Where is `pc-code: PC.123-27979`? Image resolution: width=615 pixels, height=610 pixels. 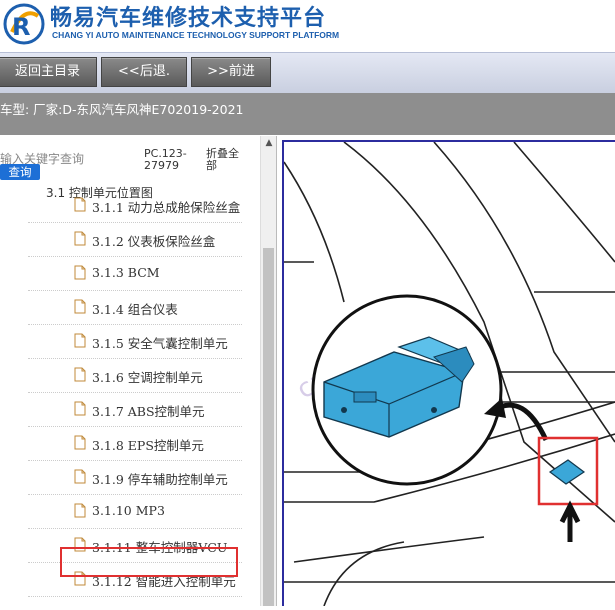
pc-code: PC.123-27979 is located at coordinates (165, 159).